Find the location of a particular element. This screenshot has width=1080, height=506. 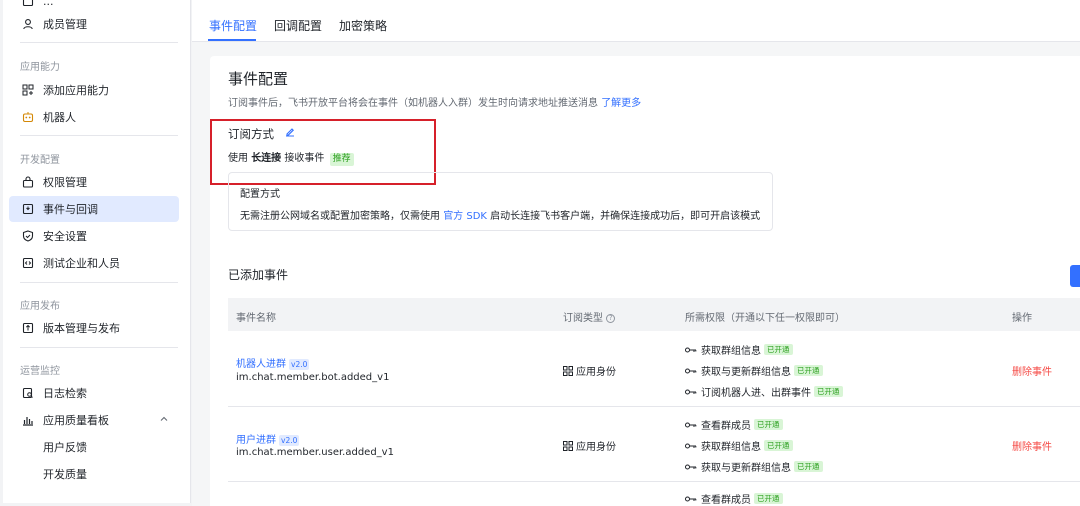

header-permissions: 所需权限（开通以下任一权限即可） is located at coordinates (765, 318).